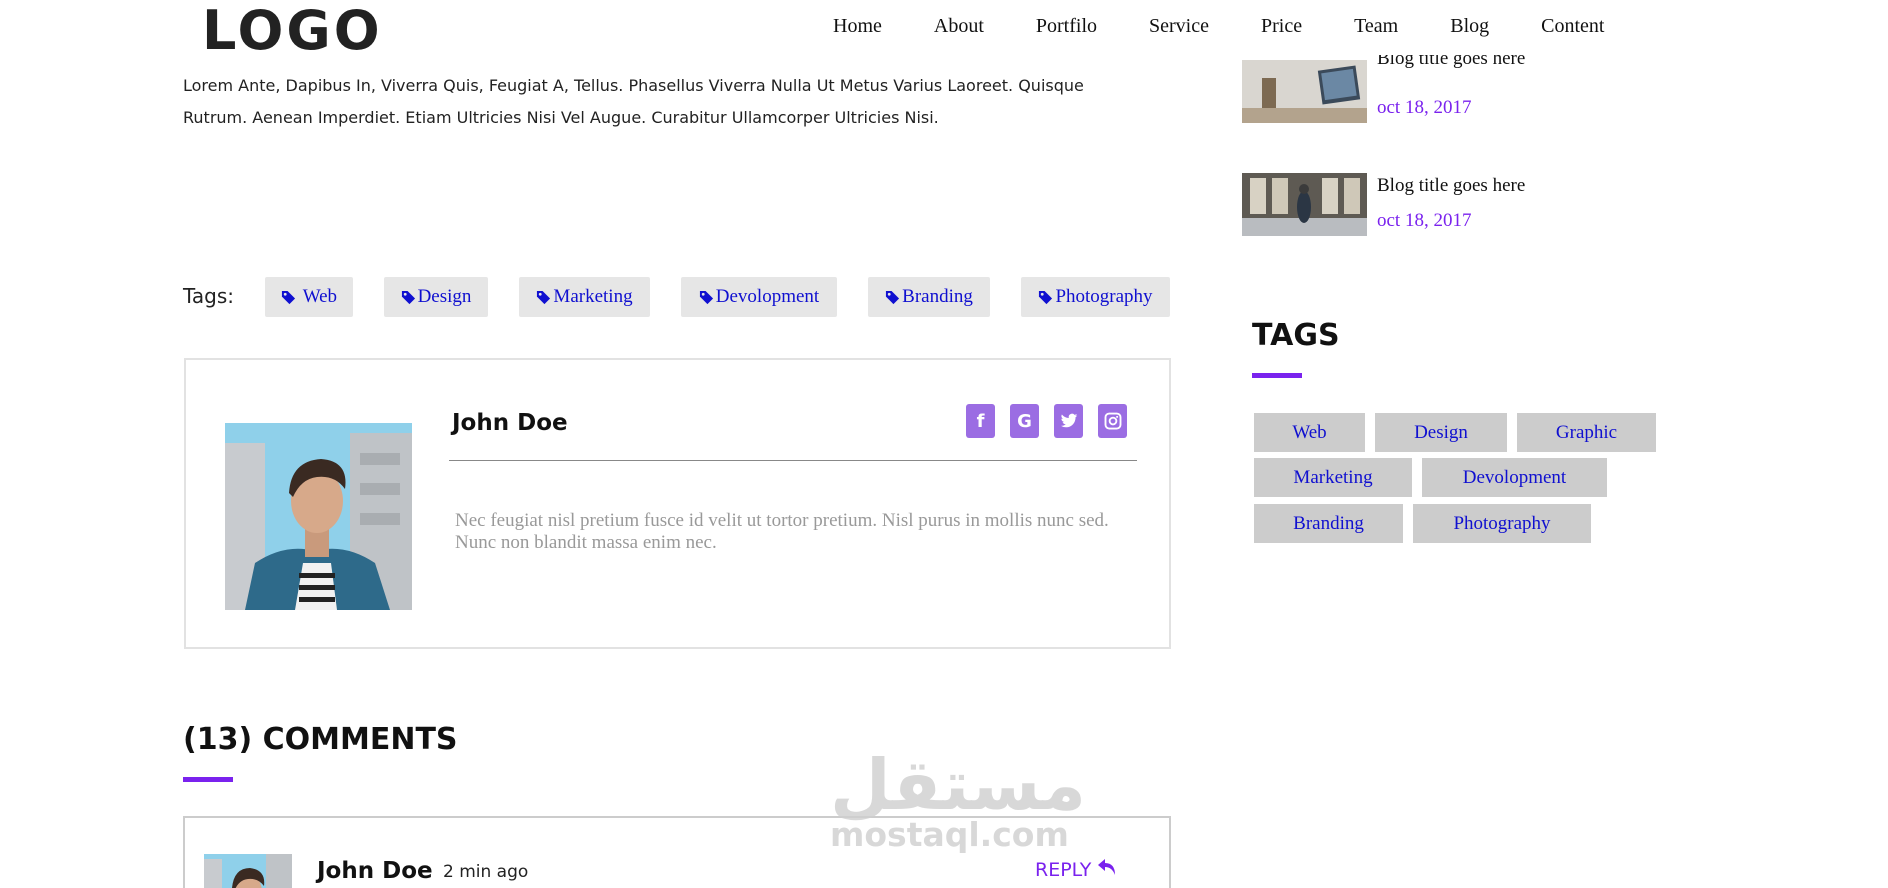 The height and width of the screenshot is (888, 1888). What do you see at coordinates (248, 871) in the screenshot?
I see `commenter-avatar` at bounding box center [248, 871].